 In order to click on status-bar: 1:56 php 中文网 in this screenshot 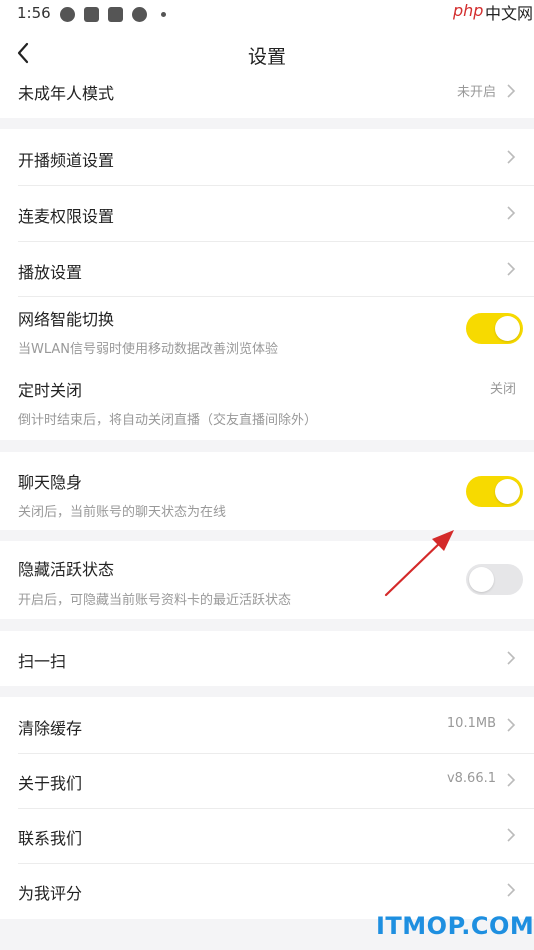, I will do `click(267, 14)`.